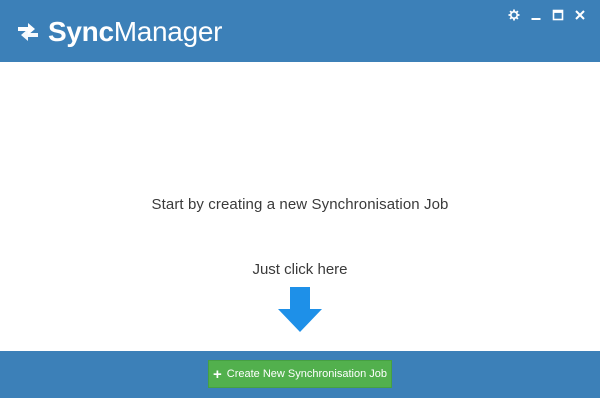 The height and width of the screenshot is (398, 600). Describe the element at coordinates (536, 15) in the screenshot. I see `minimize-button` at that location.